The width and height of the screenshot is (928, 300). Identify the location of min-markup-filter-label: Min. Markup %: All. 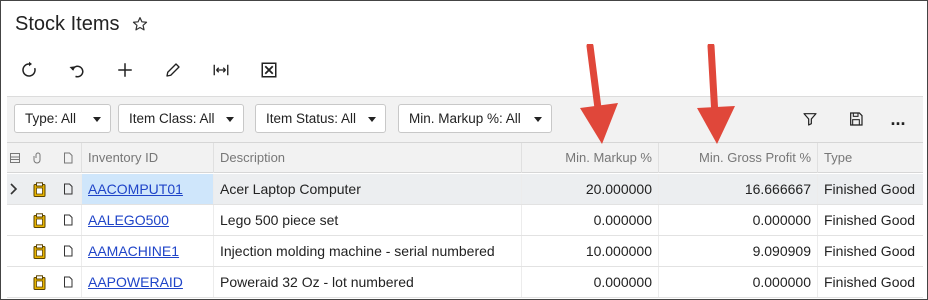
(465, 118).